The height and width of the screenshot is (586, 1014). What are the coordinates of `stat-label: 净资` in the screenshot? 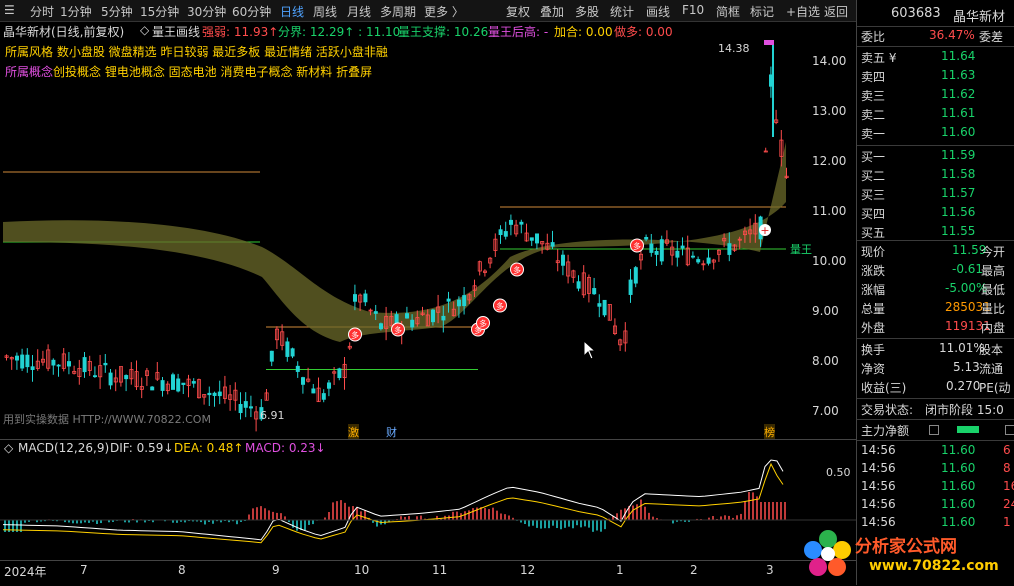 It's located at (873, 369).